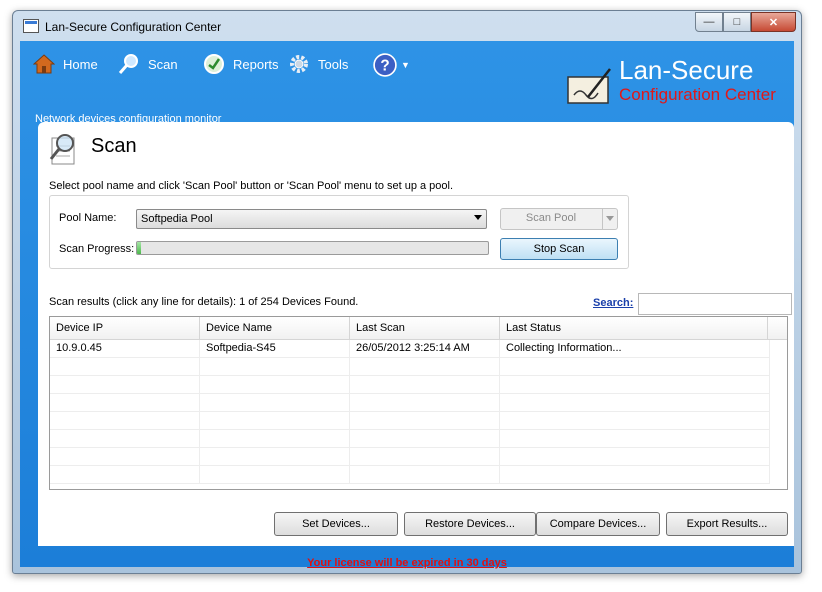 The height and width of the screenshot is (592, 822). Describe the element at coordinates (125, 348) in the screenshot. I see `cell-device-ip: 10.9.0.45` at that location.